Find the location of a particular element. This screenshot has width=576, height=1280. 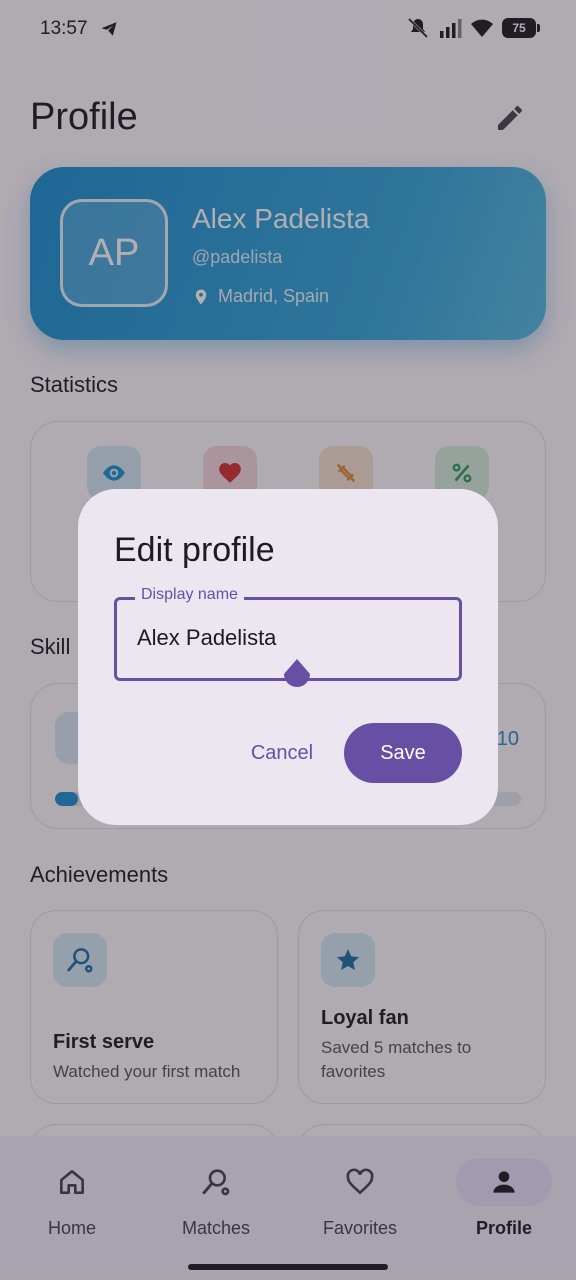

save-button: Save is located at coordinates (403, 753).